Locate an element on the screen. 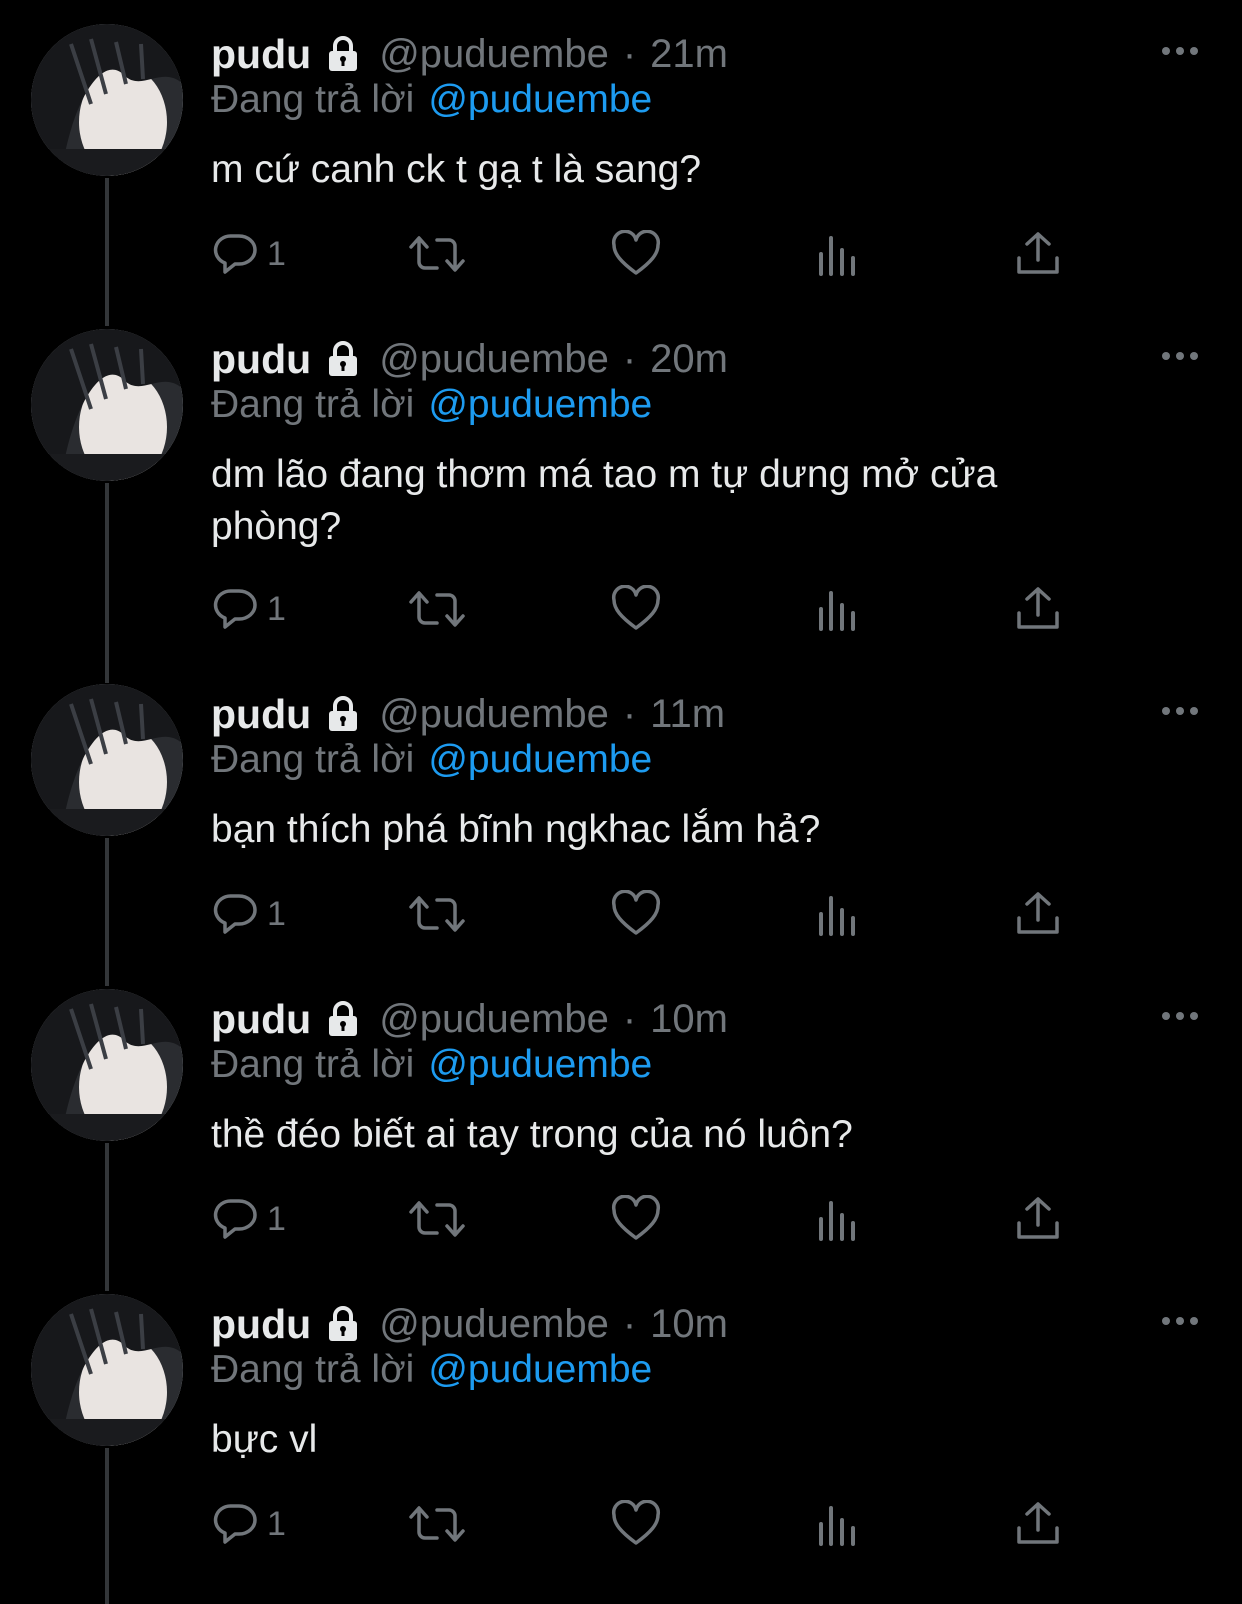  timestamp: 11m is located at coordinates (687, 714).